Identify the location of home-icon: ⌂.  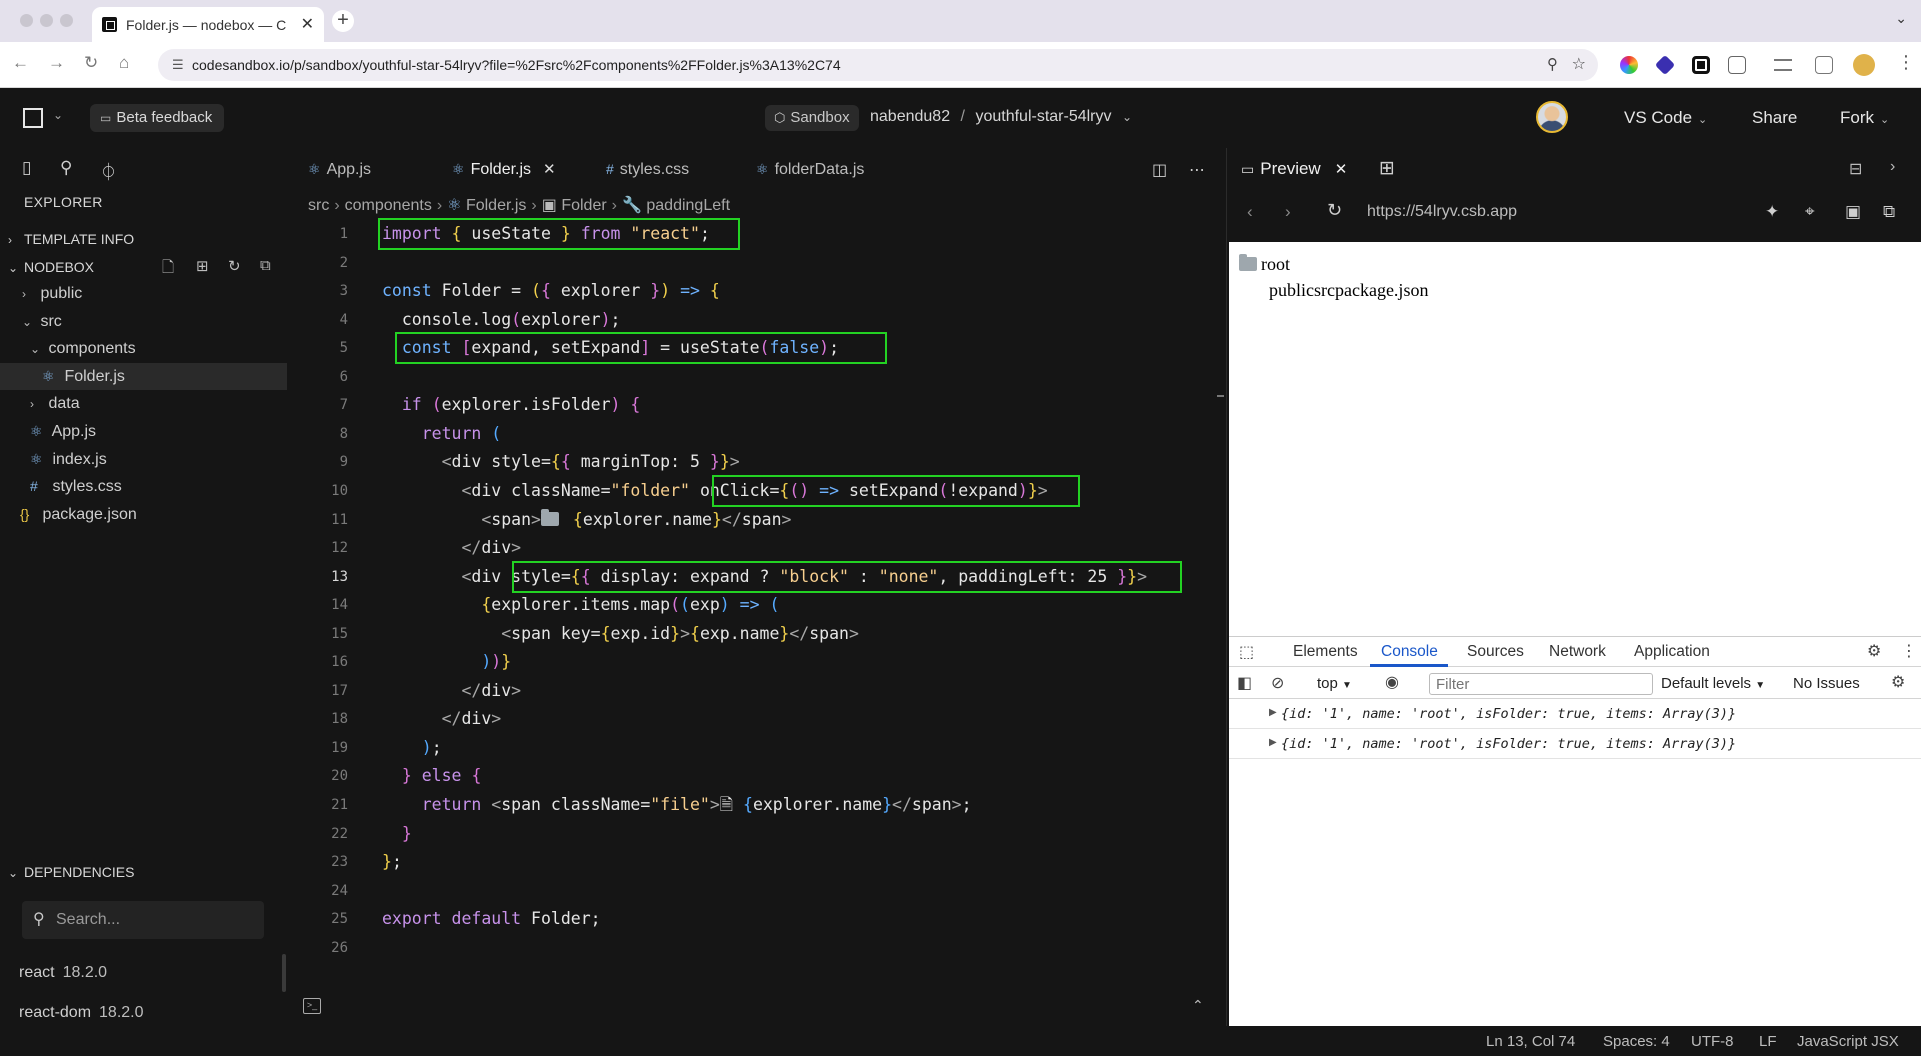
(124, 63).